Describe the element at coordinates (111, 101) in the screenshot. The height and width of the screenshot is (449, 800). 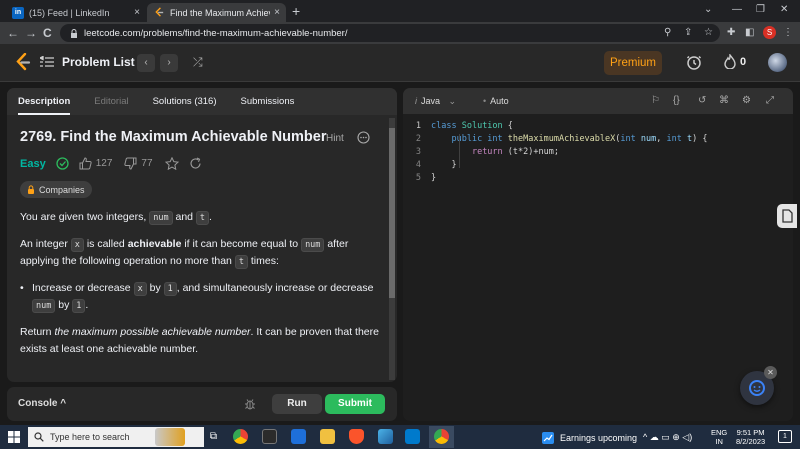
I see `tab-editorial: Editorial` at that location.